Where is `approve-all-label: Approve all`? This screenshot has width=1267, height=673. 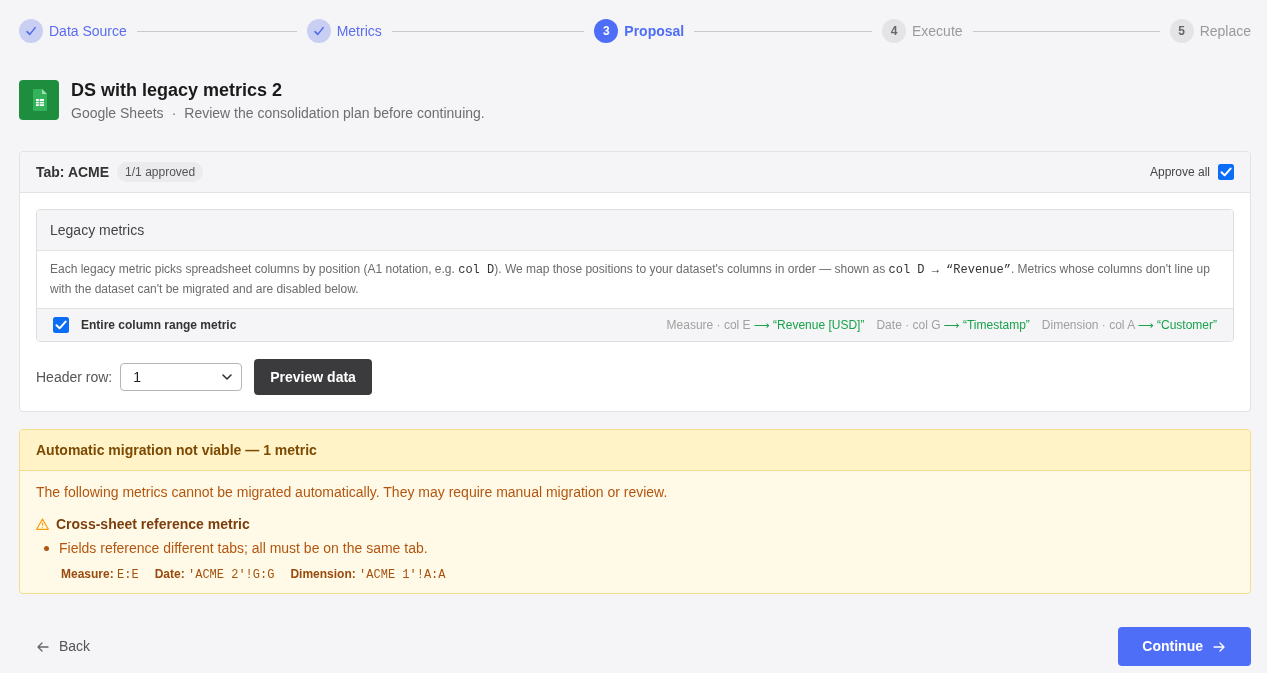
approve-all-label: Approve all is located at coordinates (1179, 172).